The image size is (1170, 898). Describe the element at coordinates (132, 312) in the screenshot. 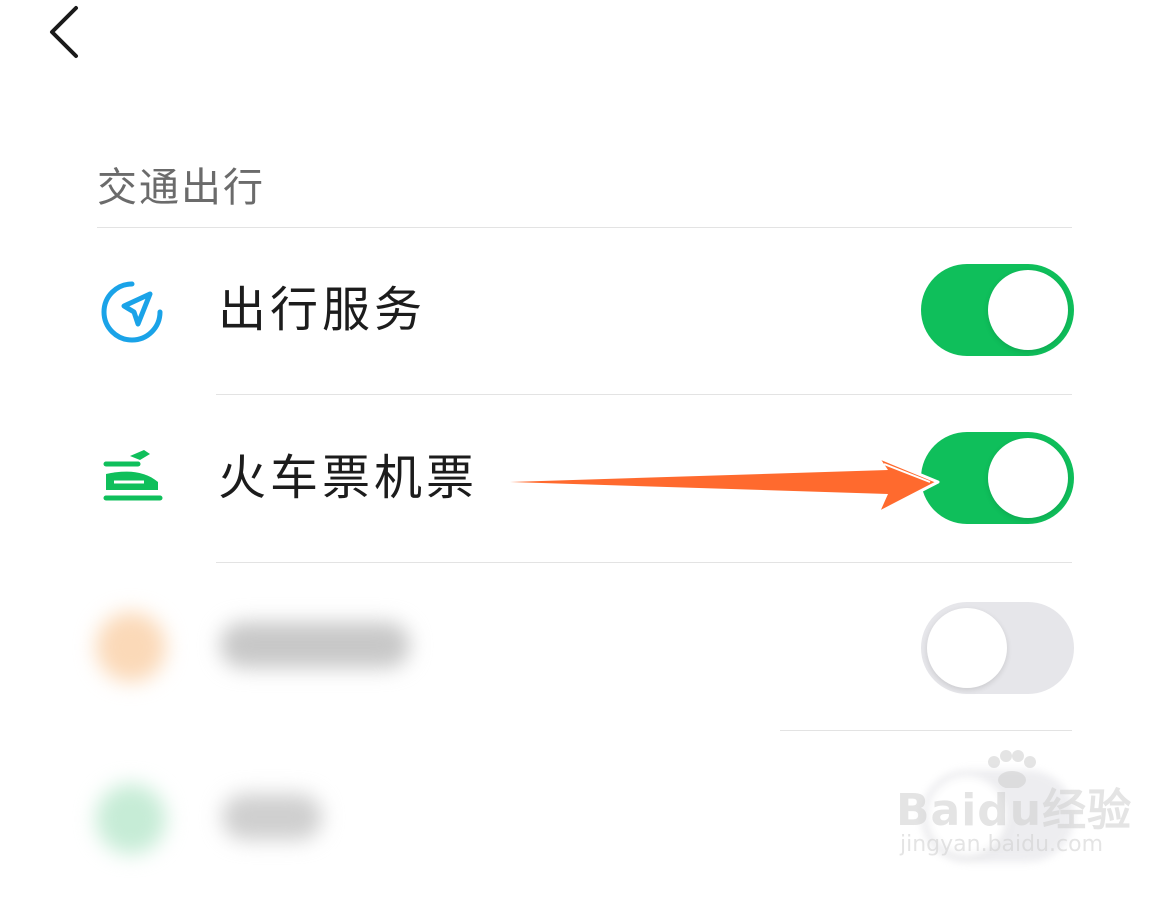

I see `navigation-arrow-icon` at that location.